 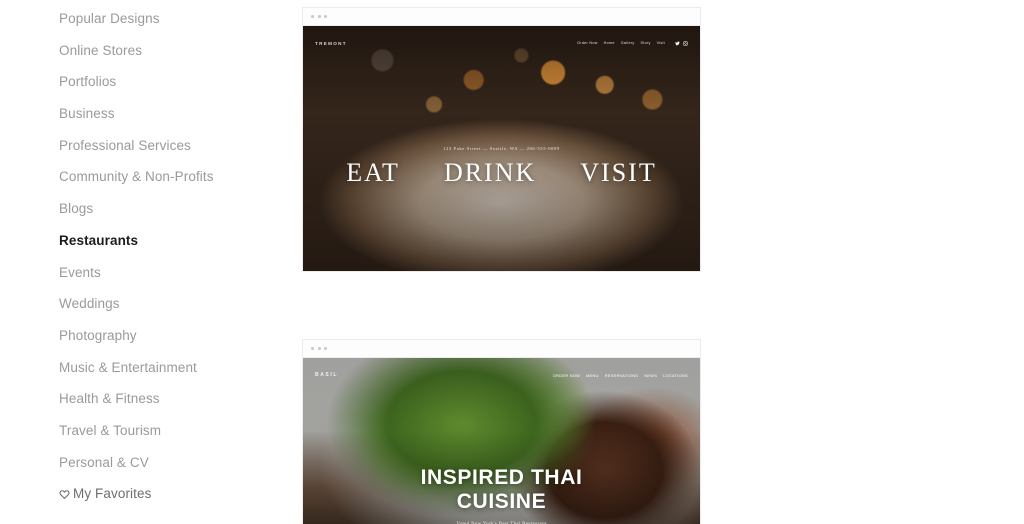 I want to click on sidebar-item-popular-designs: Popular Designs, so click(x=179, y=19).